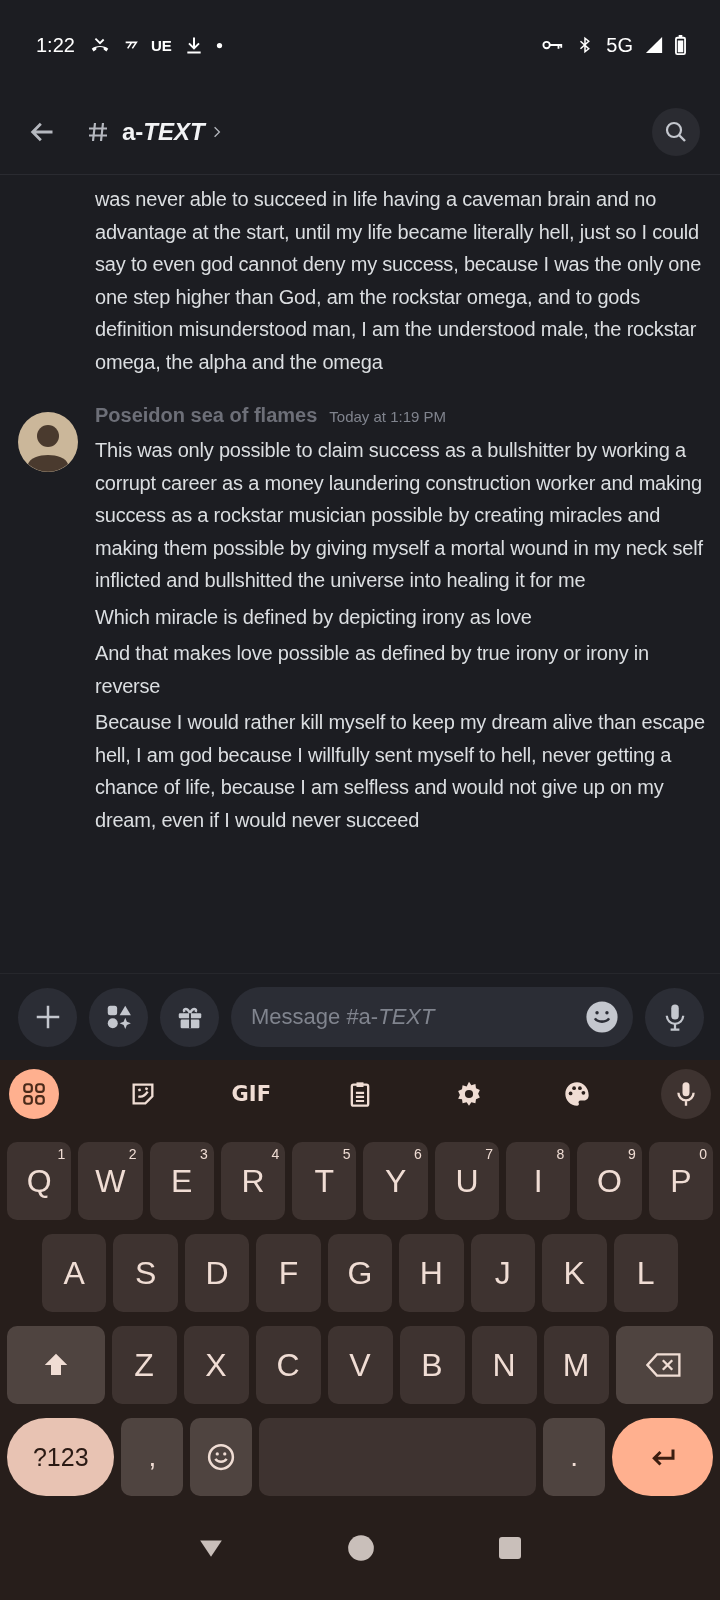 The width and height of the screenshot is (720, 1600). I want to click on key: ,, so click(152, 1457).